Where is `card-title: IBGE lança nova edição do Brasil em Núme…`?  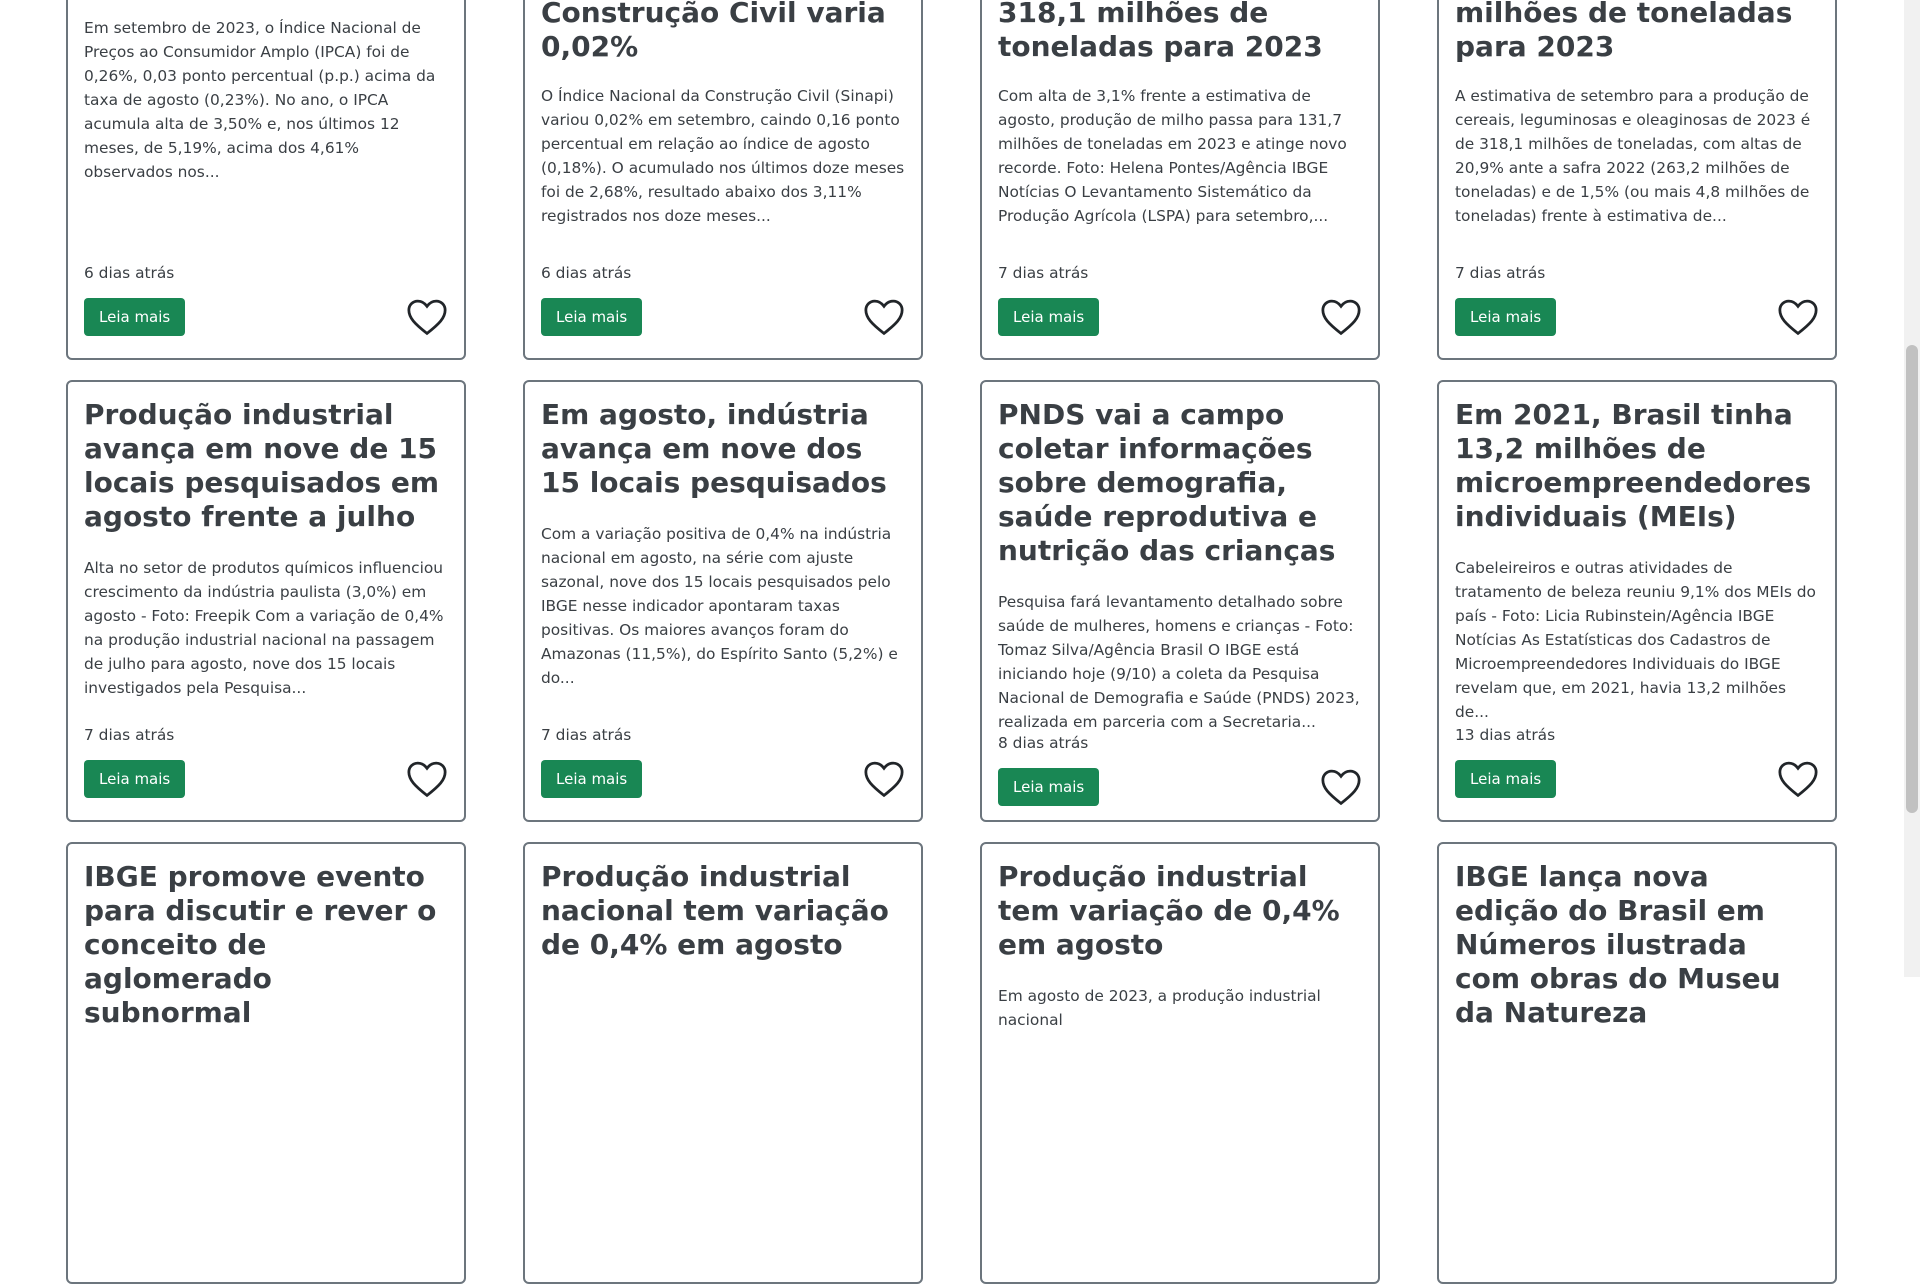 card-title: IBGE lança nova edição do Brasil em Núme… is located at coordinates (1618, 944).